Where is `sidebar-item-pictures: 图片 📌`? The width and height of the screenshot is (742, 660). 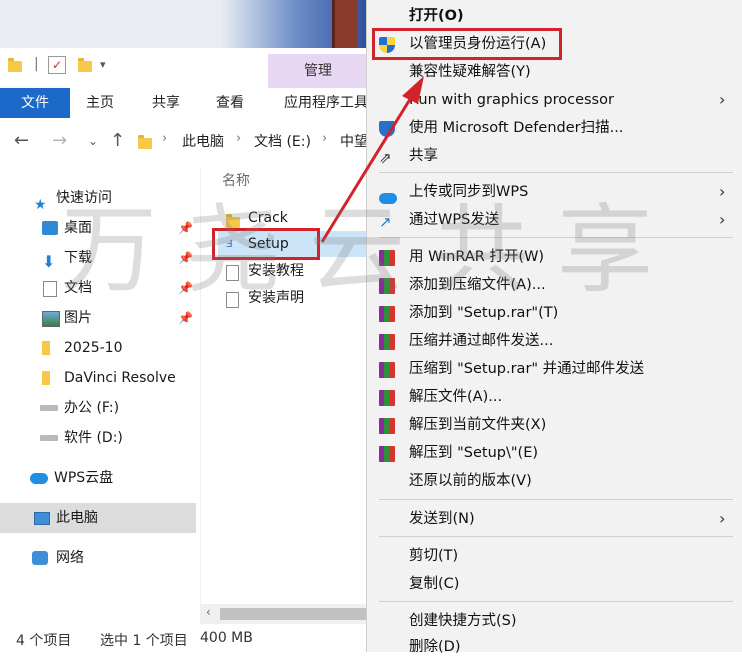 sidebar-item-pictures: 图片 📌 is located at coordinates (98, 318).